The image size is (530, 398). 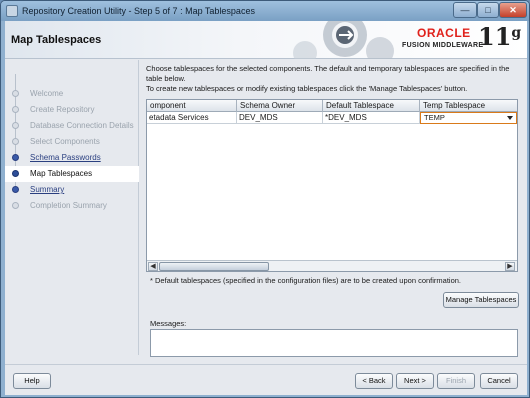 I want to click on app-icon, so click(x=12, y=11).